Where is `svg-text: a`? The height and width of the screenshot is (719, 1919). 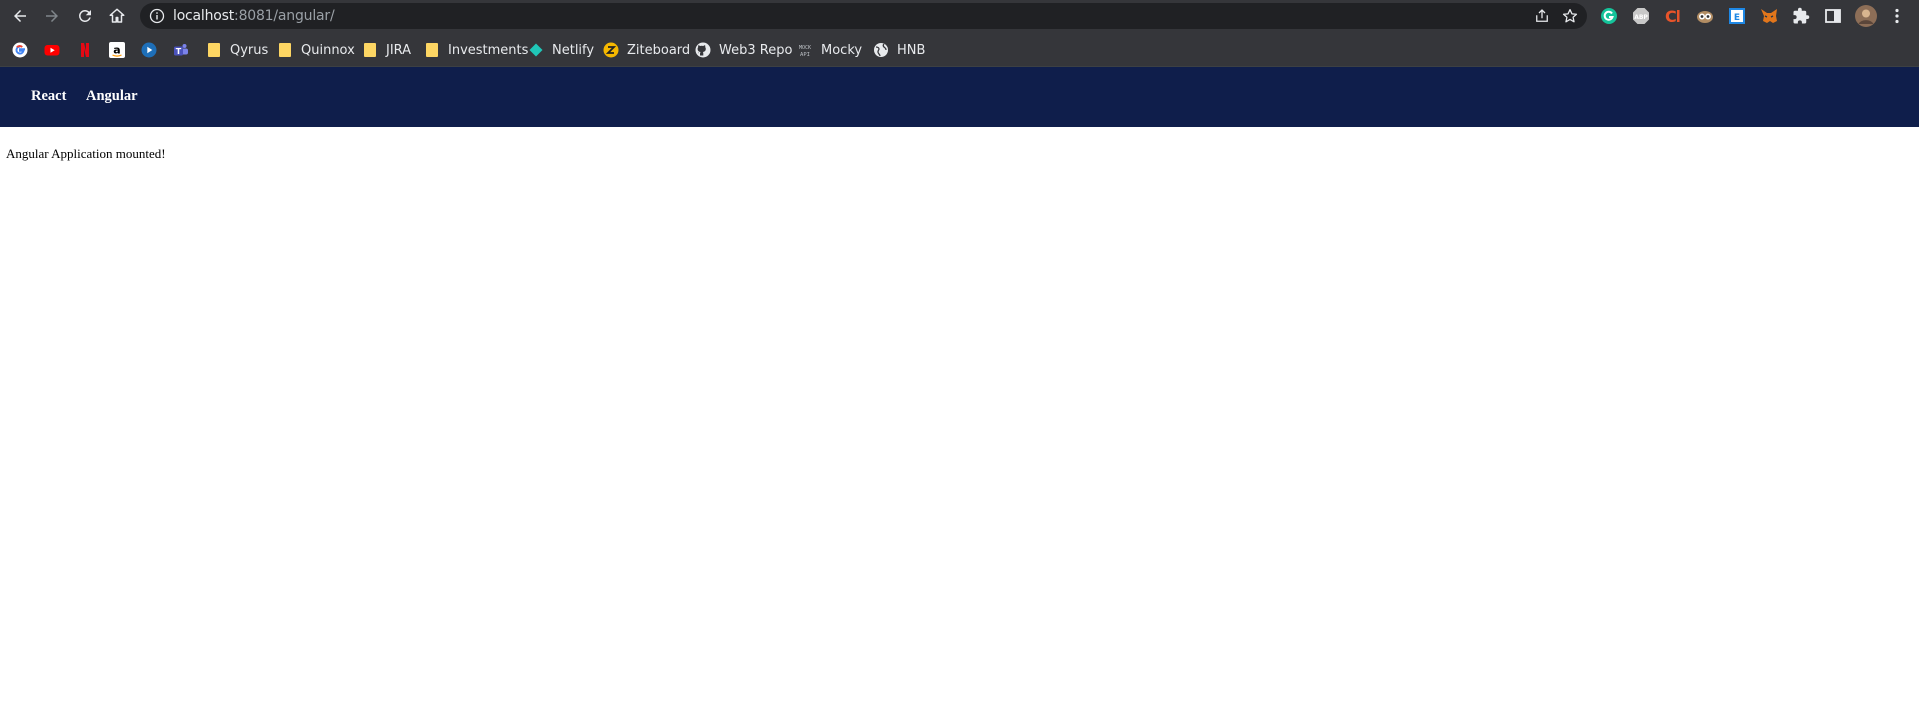
svg-text: a is located at coordinates (116, 50).